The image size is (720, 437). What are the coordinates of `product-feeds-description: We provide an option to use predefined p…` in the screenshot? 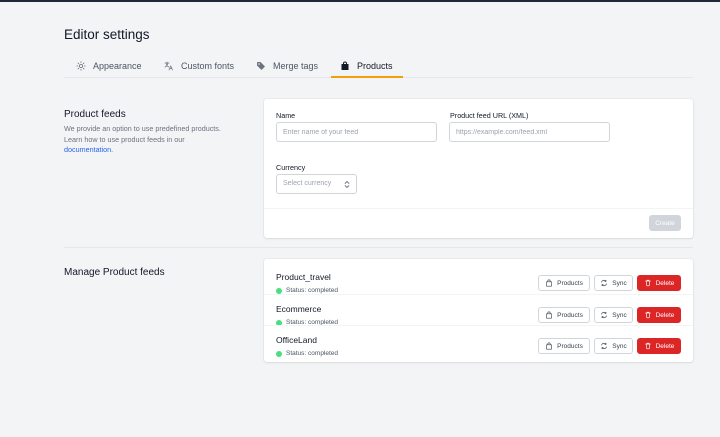 It's located at (142, 139).